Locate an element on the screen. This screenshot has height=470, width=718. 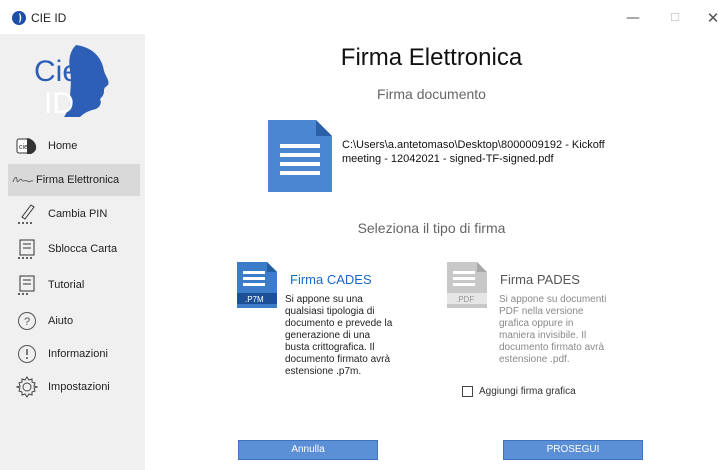
sidebar-item-label: Tutorial is located at coordinates (66, 285).